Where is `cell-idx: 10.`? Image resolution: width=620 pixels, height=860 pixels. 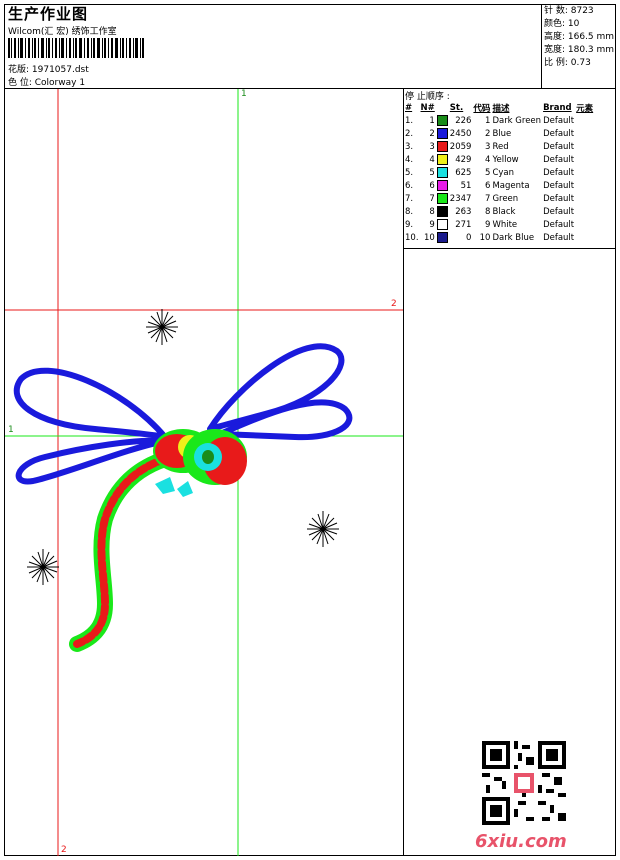
cell-idx: 10. is located at coordinates (412, 237).